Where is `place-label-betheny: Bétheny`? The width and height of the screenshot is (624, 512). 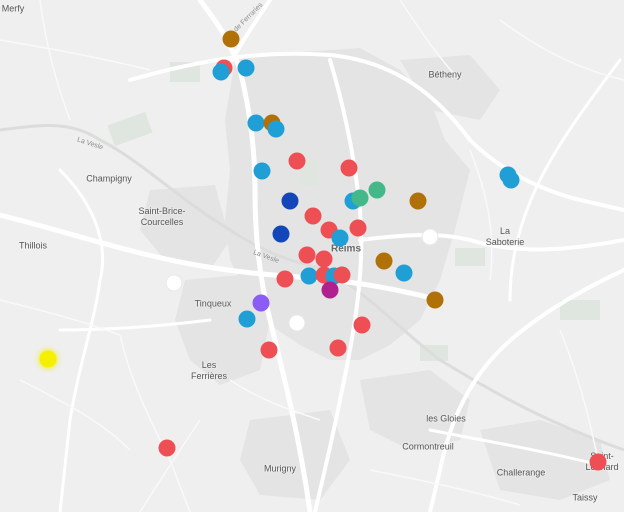
place-label-betheny: Bétheny is located at coordinates (445, 74).